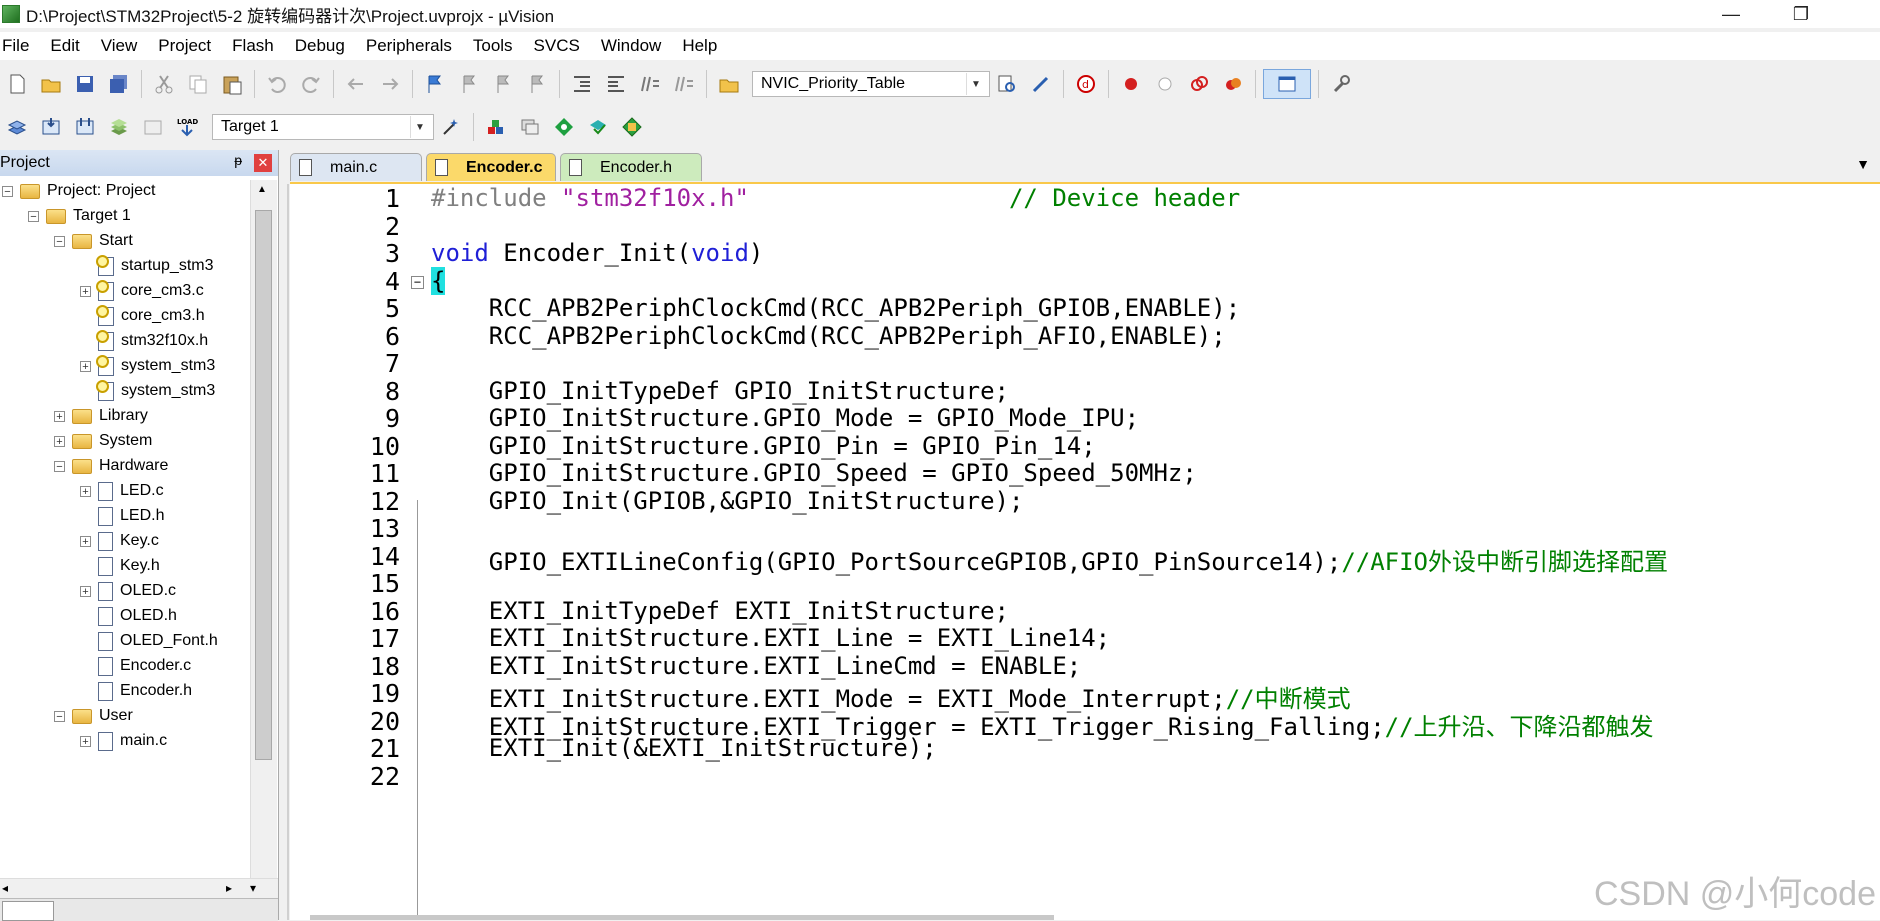  What do you see at coordinates (1086, 84) in the screenshot?
I see `debug-session-icon: d` at bounding box center [1086, 84].